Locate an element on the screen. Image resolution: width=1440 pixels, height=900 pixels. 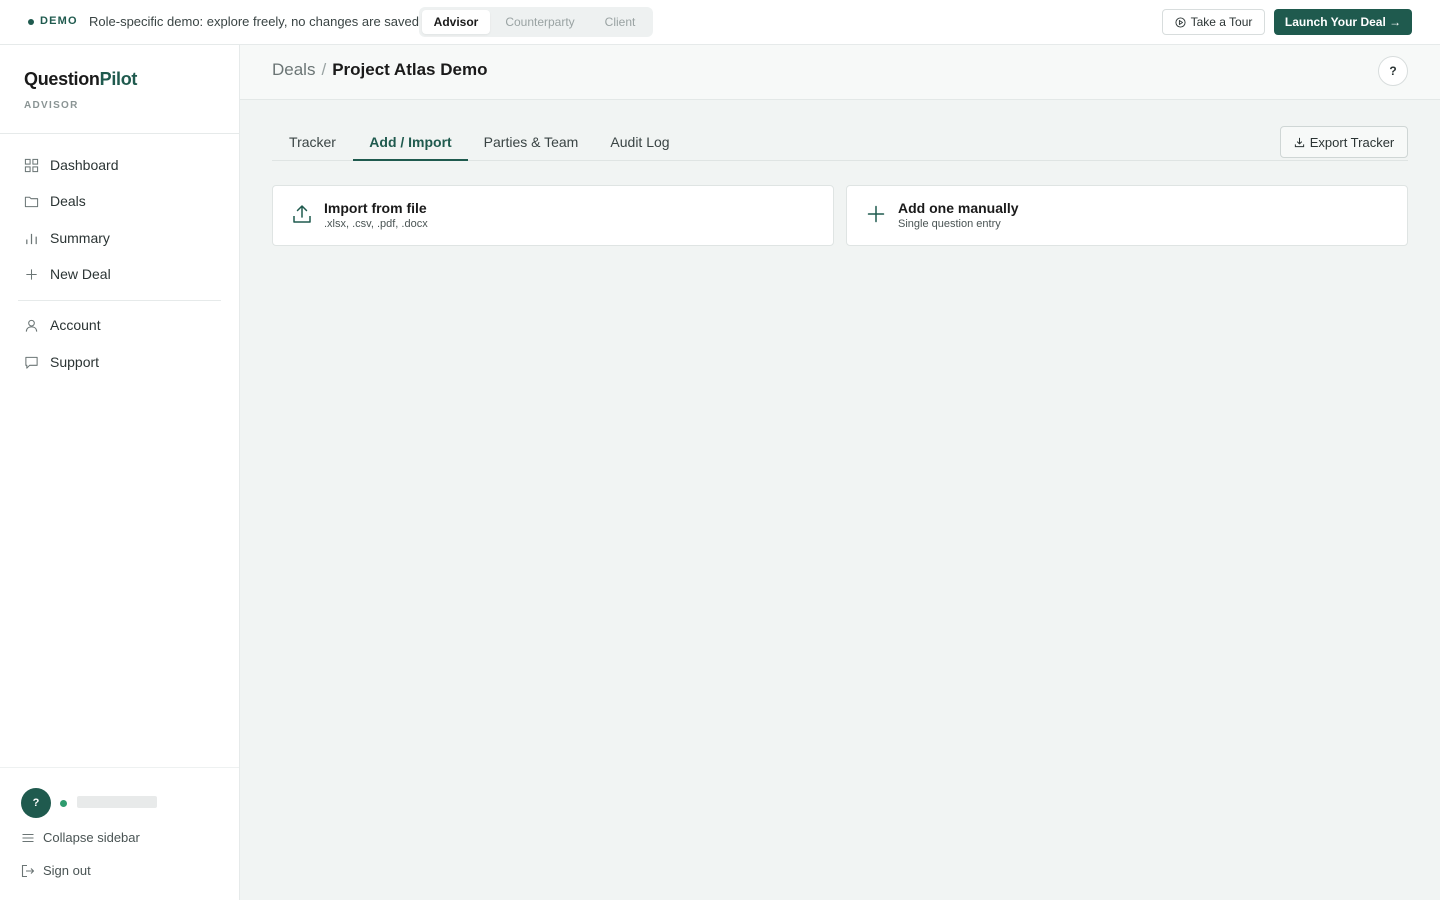
role-counterparty: Counterparty is located at coordinates (540, 22).